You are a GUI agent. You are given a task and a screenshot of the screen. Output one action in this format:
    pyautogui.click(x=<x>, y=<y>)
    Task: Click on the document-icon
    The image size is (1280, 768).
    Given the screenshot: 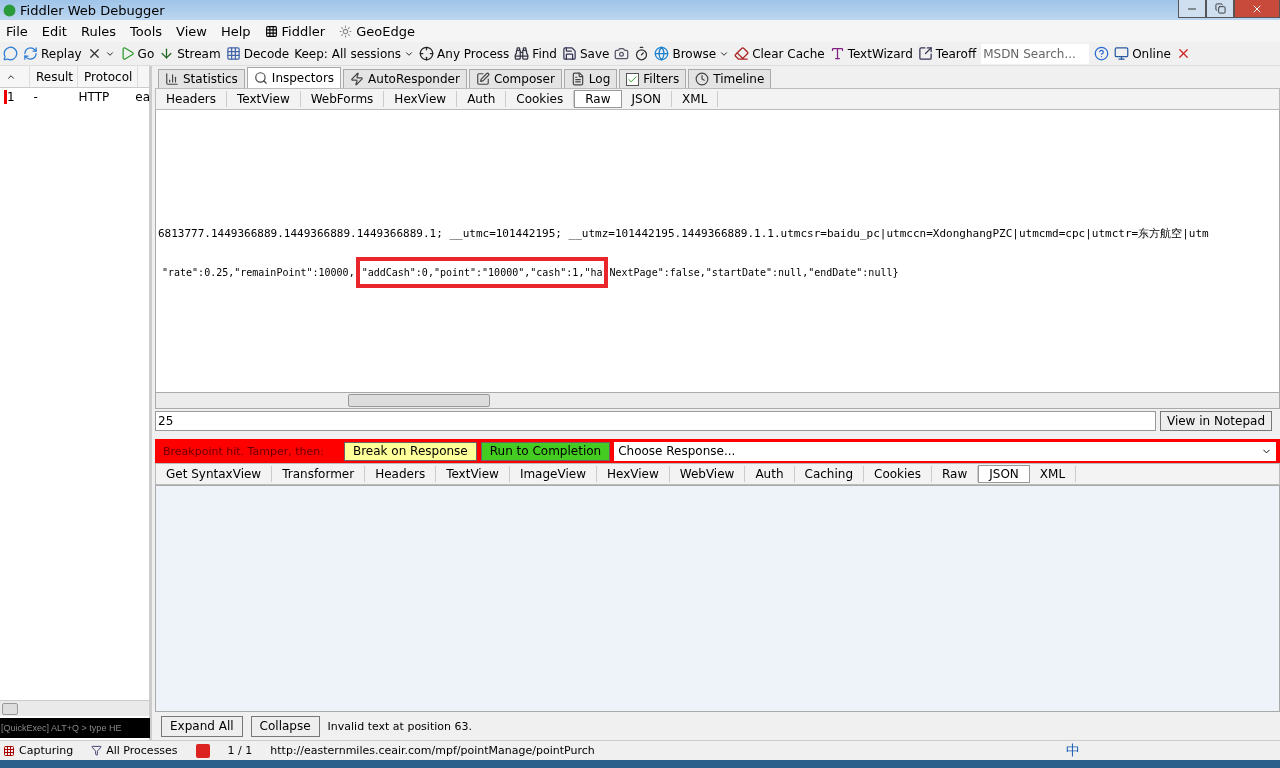 What is the action you would take?
    pyautogui.click(x=577, y=79)
    